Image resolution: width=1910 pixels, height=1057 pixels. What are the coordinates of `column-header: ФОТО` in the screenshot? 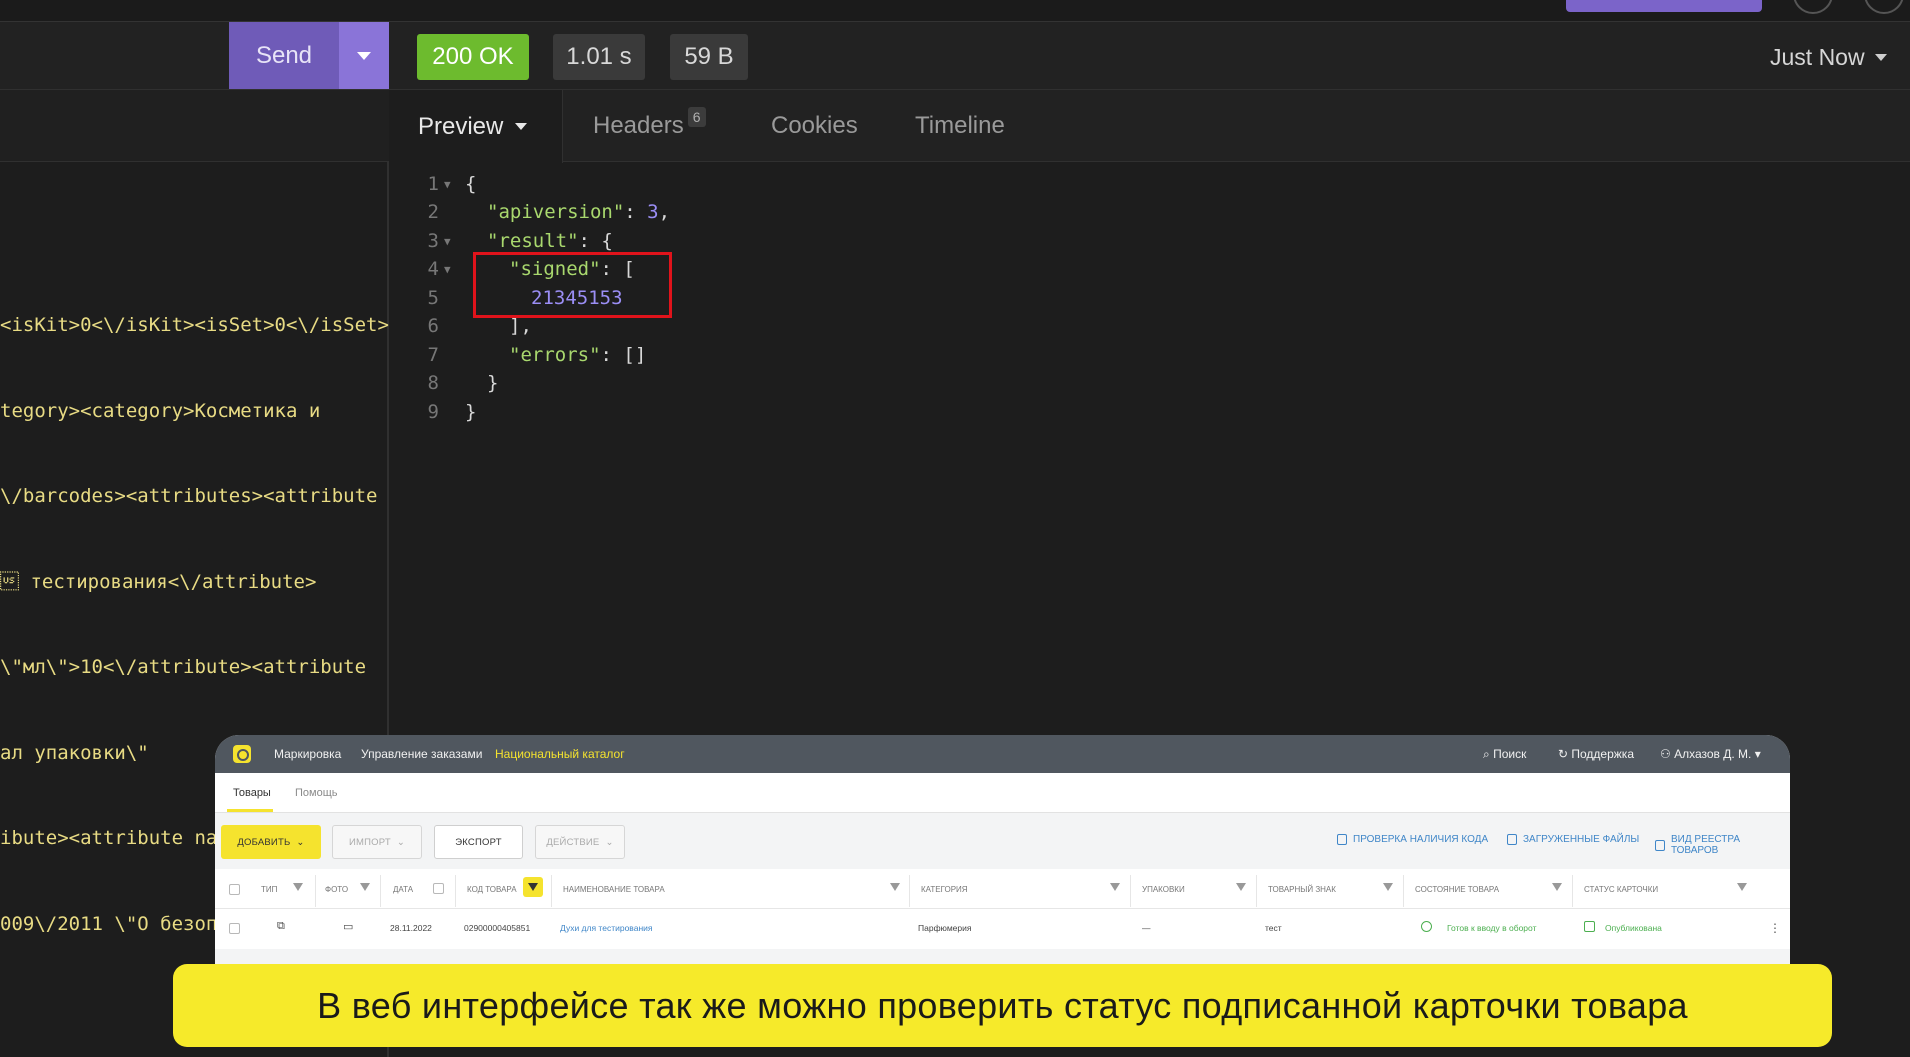 It's located at (336, 889).